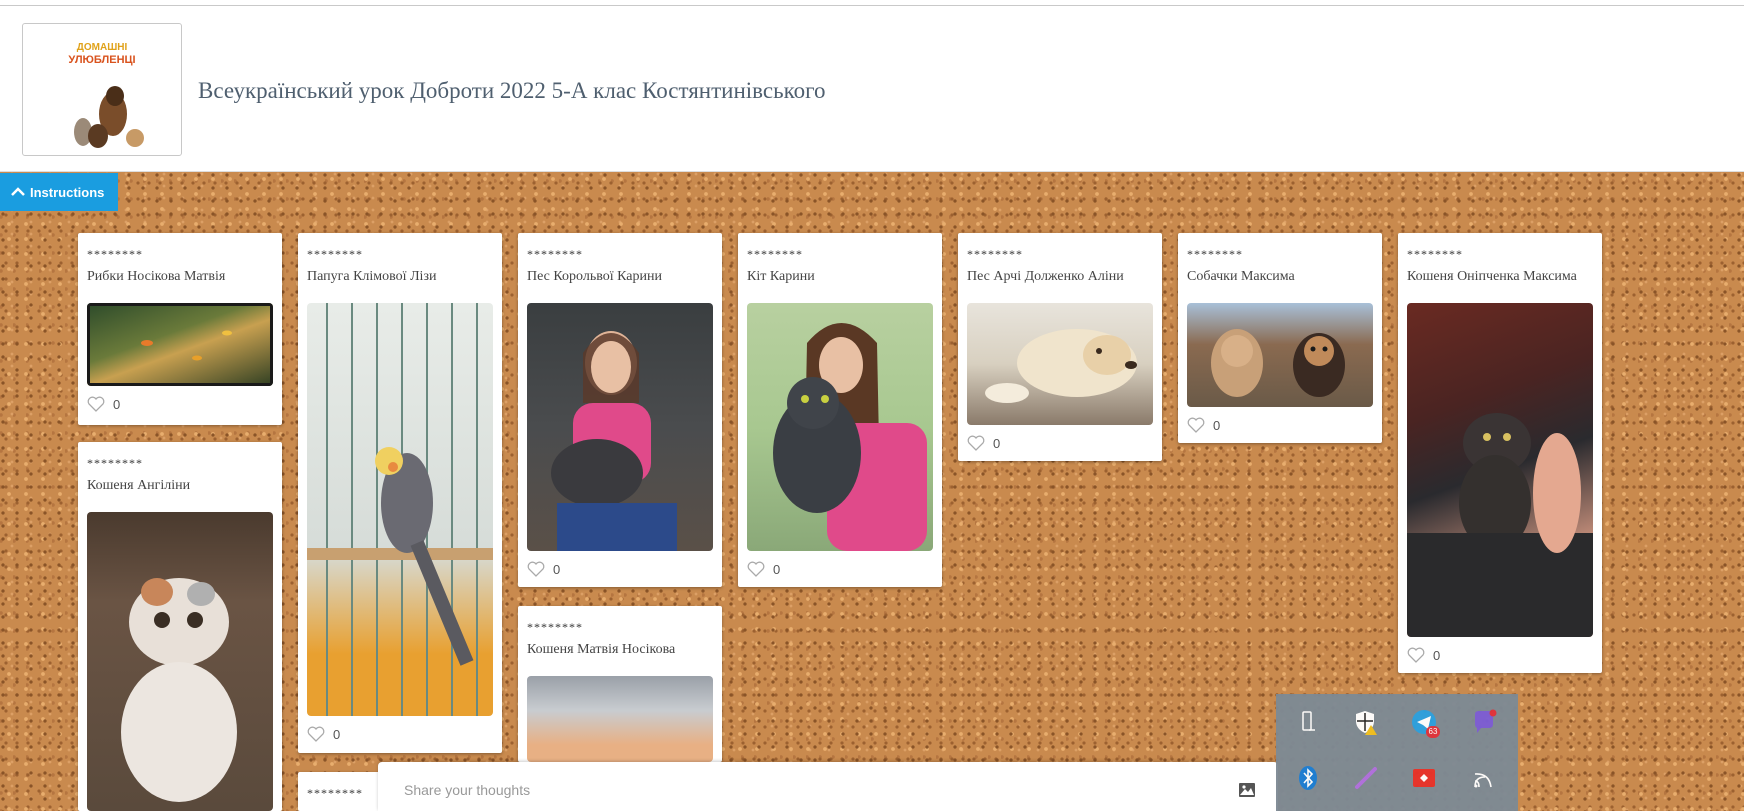 The image size is (1744, 811). What do you see at coordinates (1397, 752) in the screenshot?
I see `system-tray-overflow: 63` at bounding box center [1397, 752].